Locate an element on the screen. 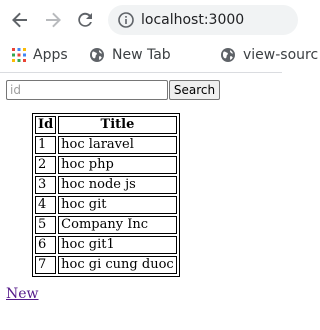 The image size is (320, 330). cell-title: hoc gi cung duoc is located at coordinates (117, 265).